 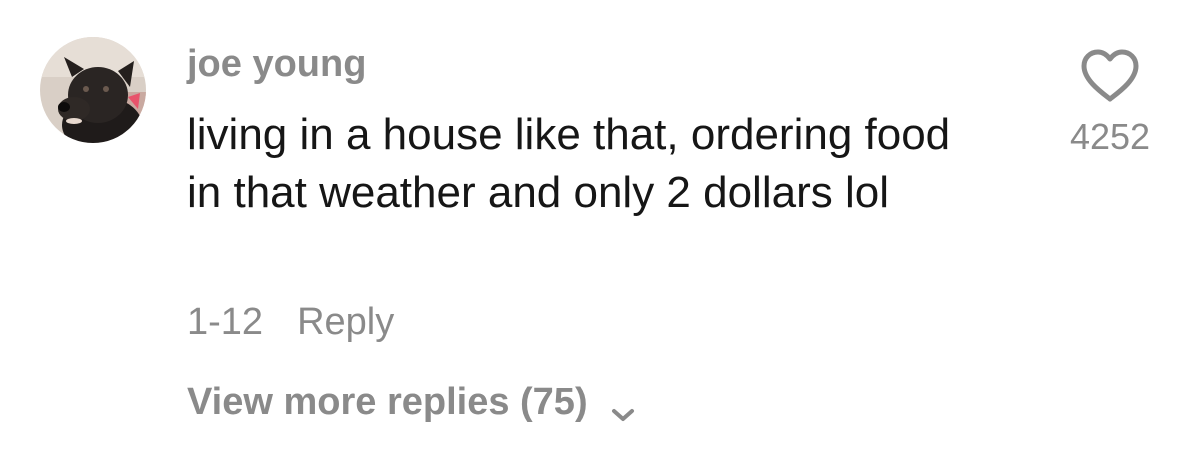 What do you see at coordinates (225, 321) in the screenshot?
I see `comment-date: 1-12` at bounding box center [225, 321].